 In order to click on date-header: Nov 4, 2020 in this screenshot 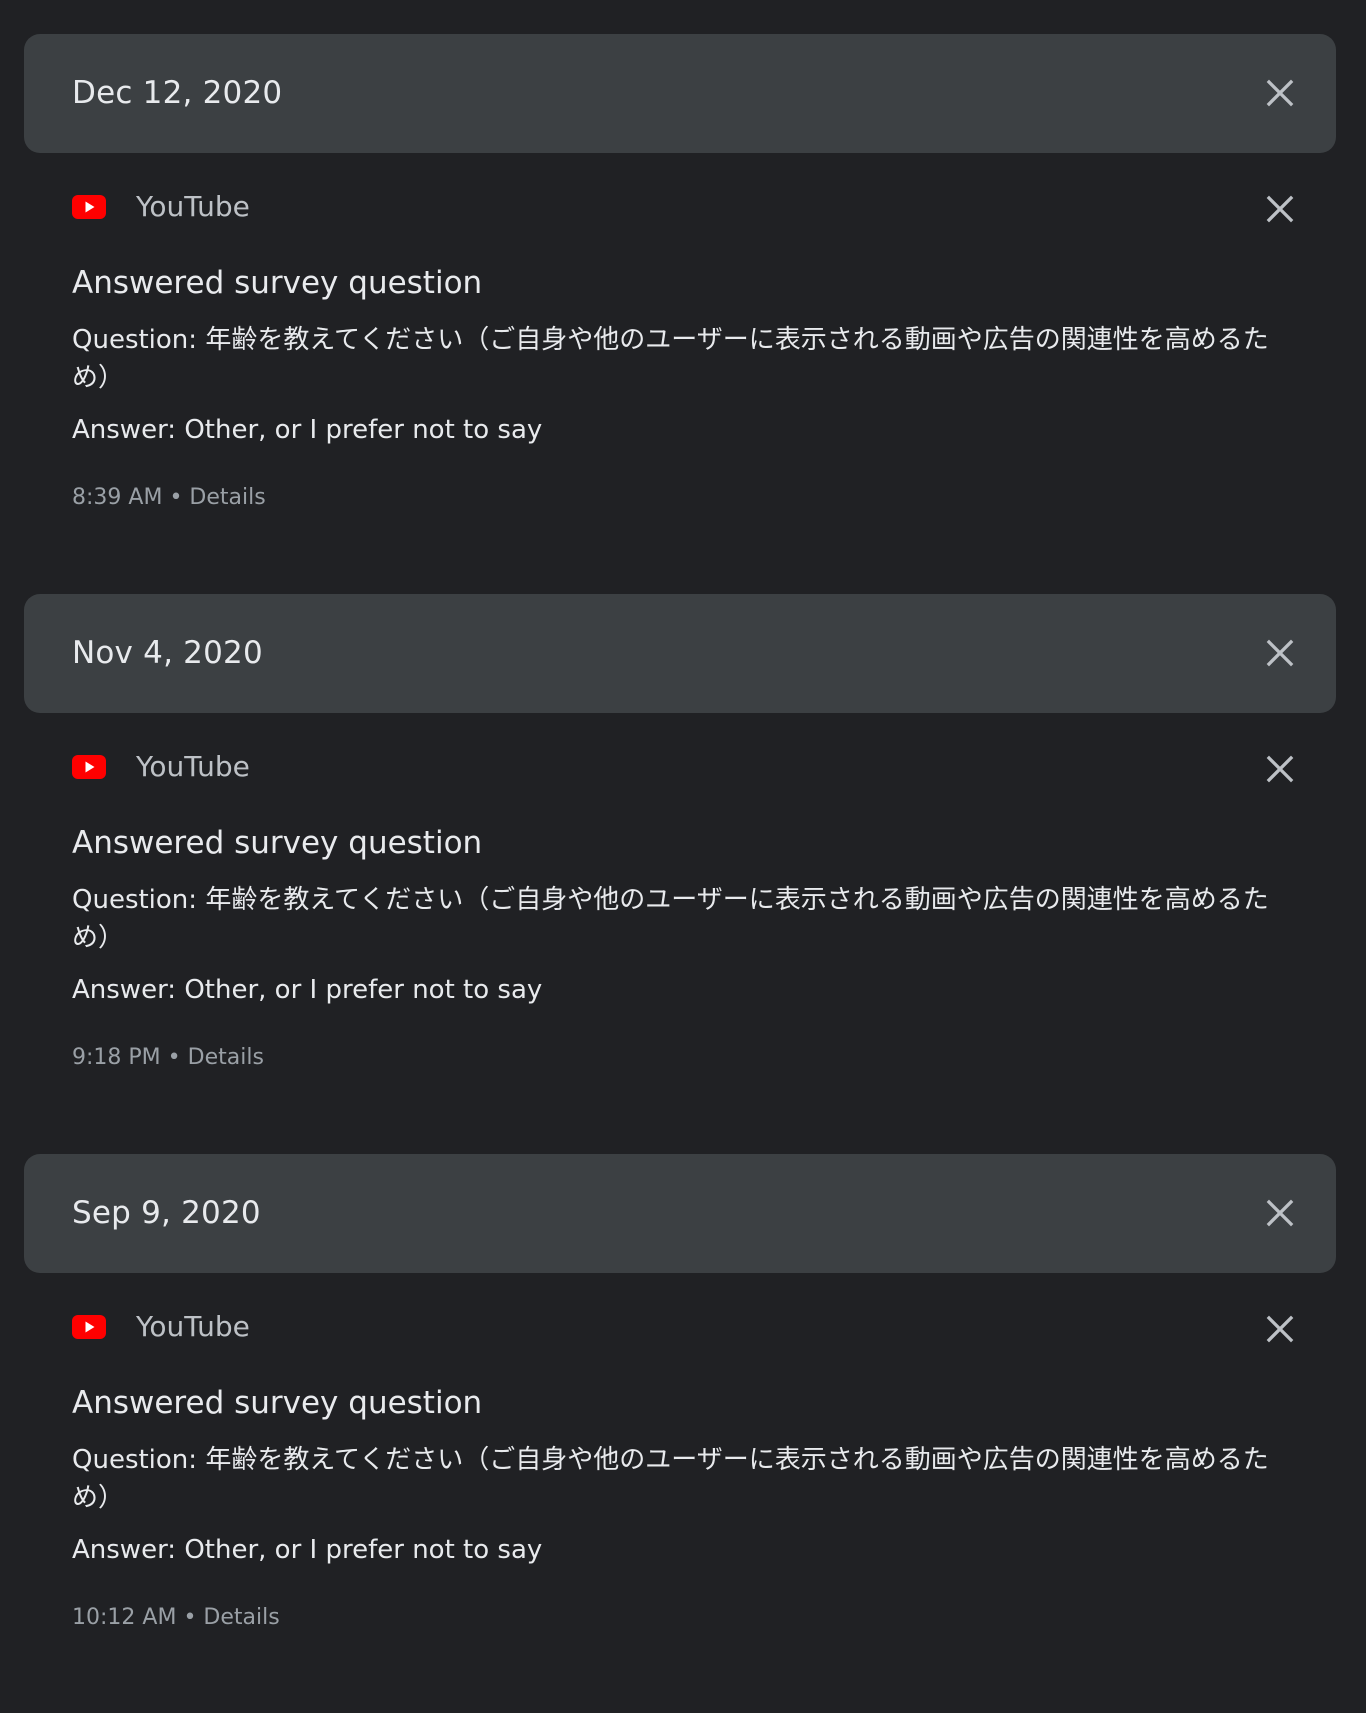, I will do `click(680, 653)`.